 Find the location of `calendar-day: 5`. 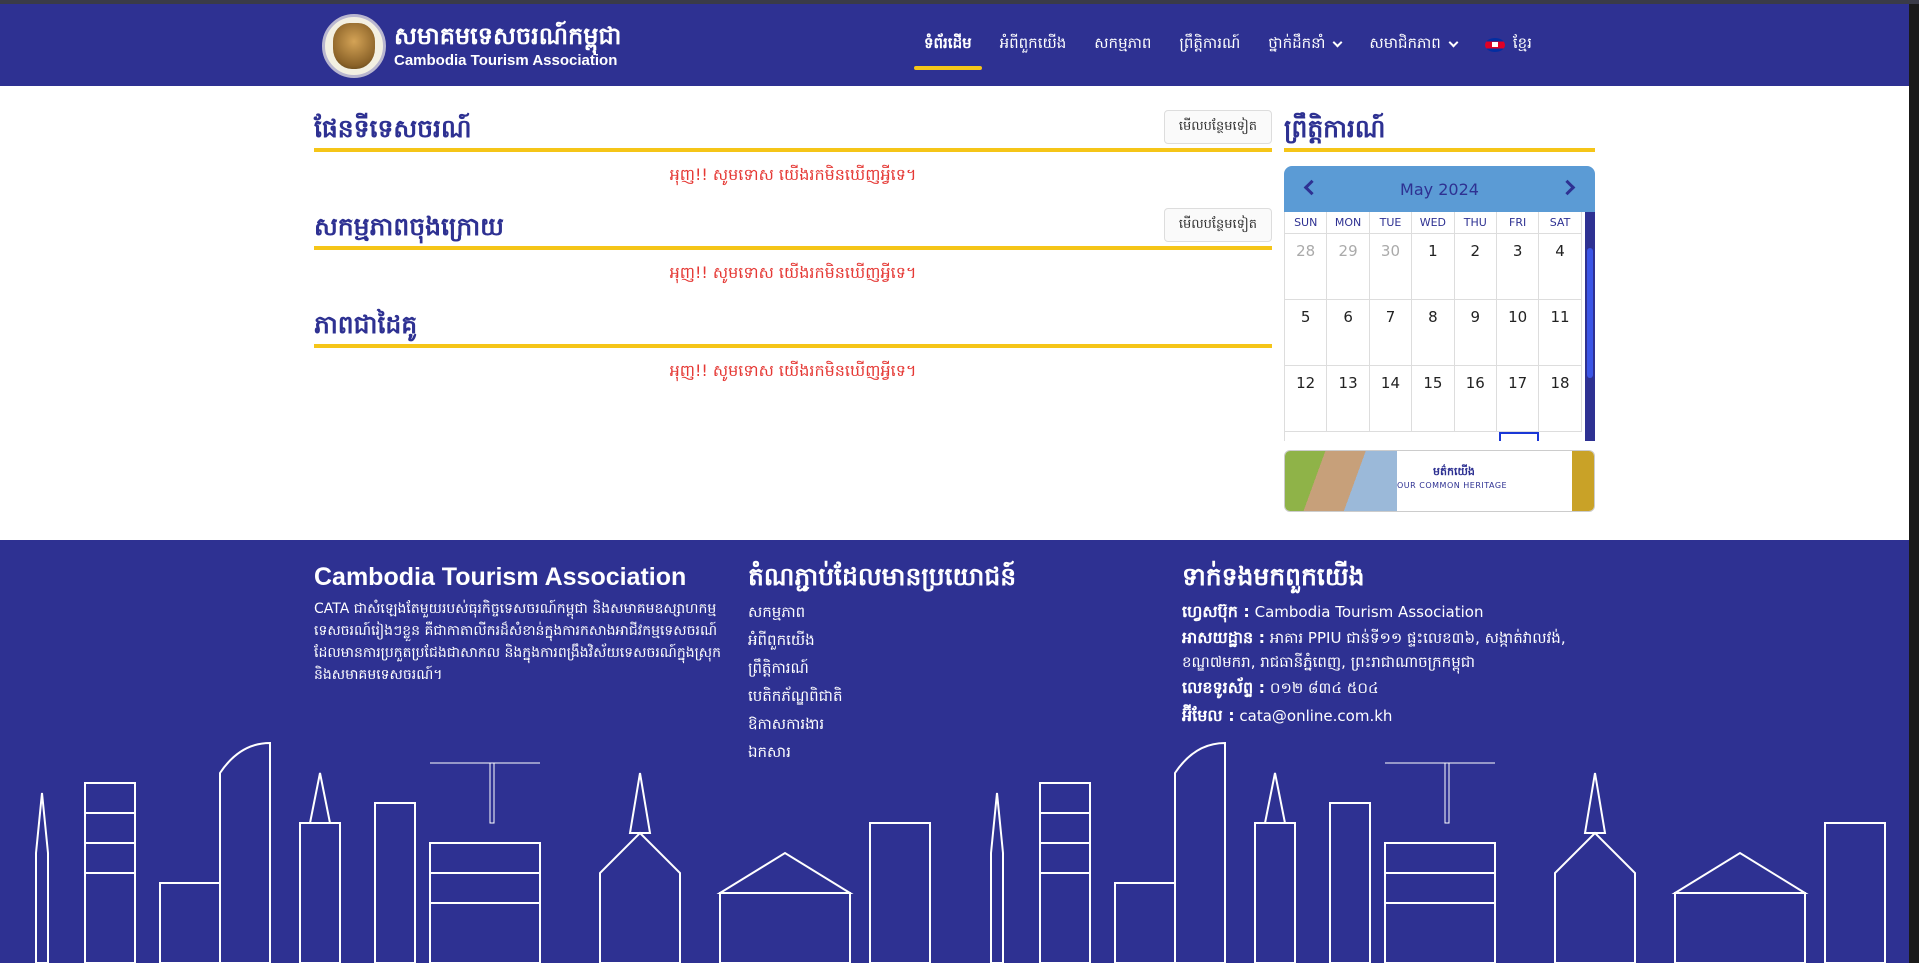

calendar-day: 5 is located at coordinates (1306, 333).